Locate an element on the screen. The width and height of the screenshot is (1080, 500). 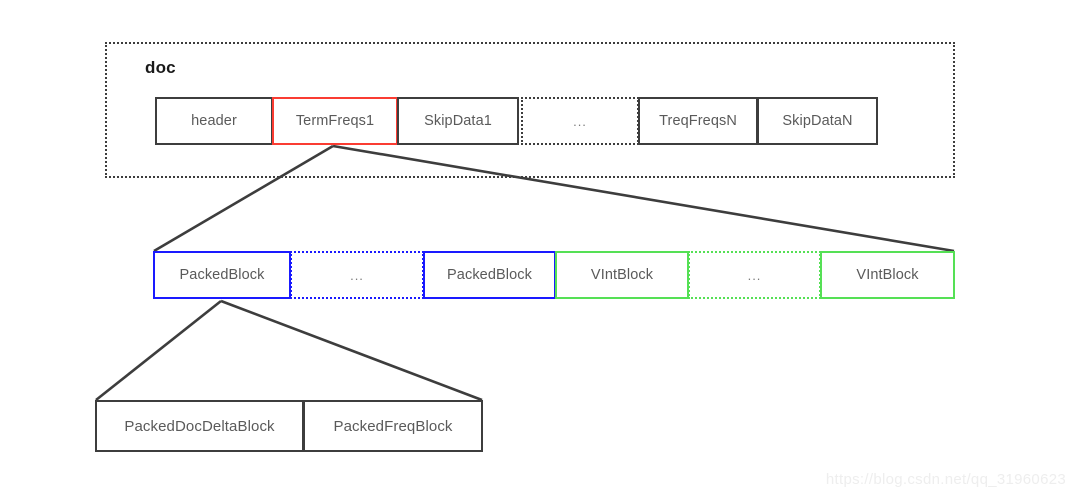
cell-vintblock-first: VIntBlock is located at coordinates (622, 275).